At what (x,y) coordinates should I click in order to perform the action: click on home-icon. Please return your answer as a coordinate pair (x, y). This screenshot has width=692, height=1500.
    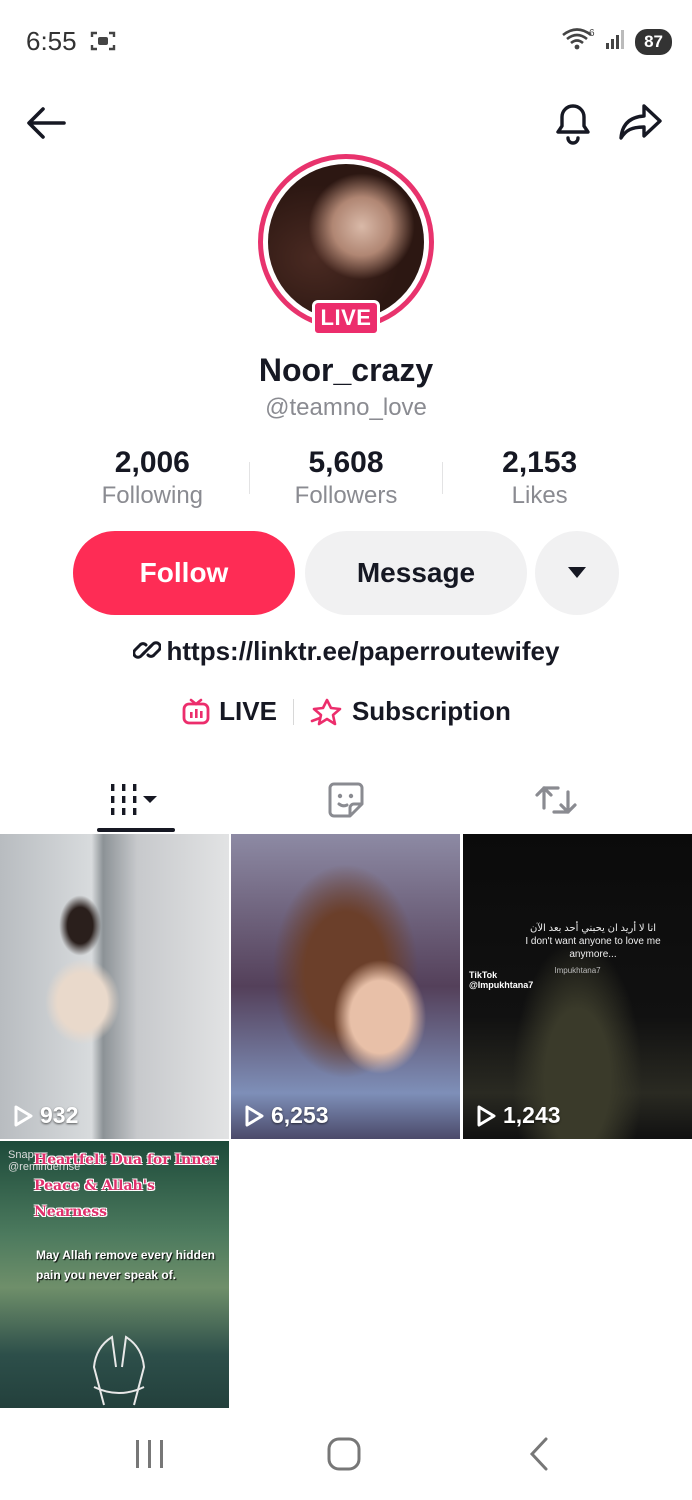
    Looking at the image, I should click on (344, 1454).